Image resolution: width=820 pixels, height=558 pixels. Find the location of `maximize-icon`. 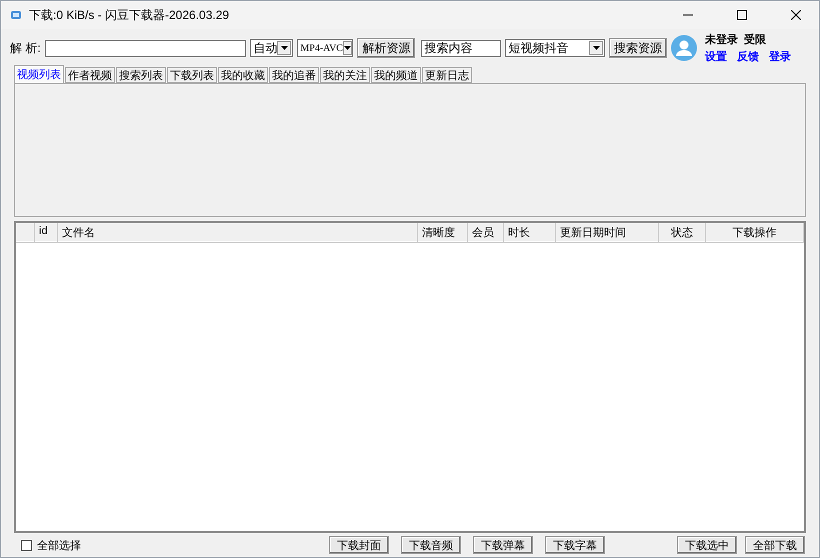

maximize-icon is located at coordinates (742, 15).